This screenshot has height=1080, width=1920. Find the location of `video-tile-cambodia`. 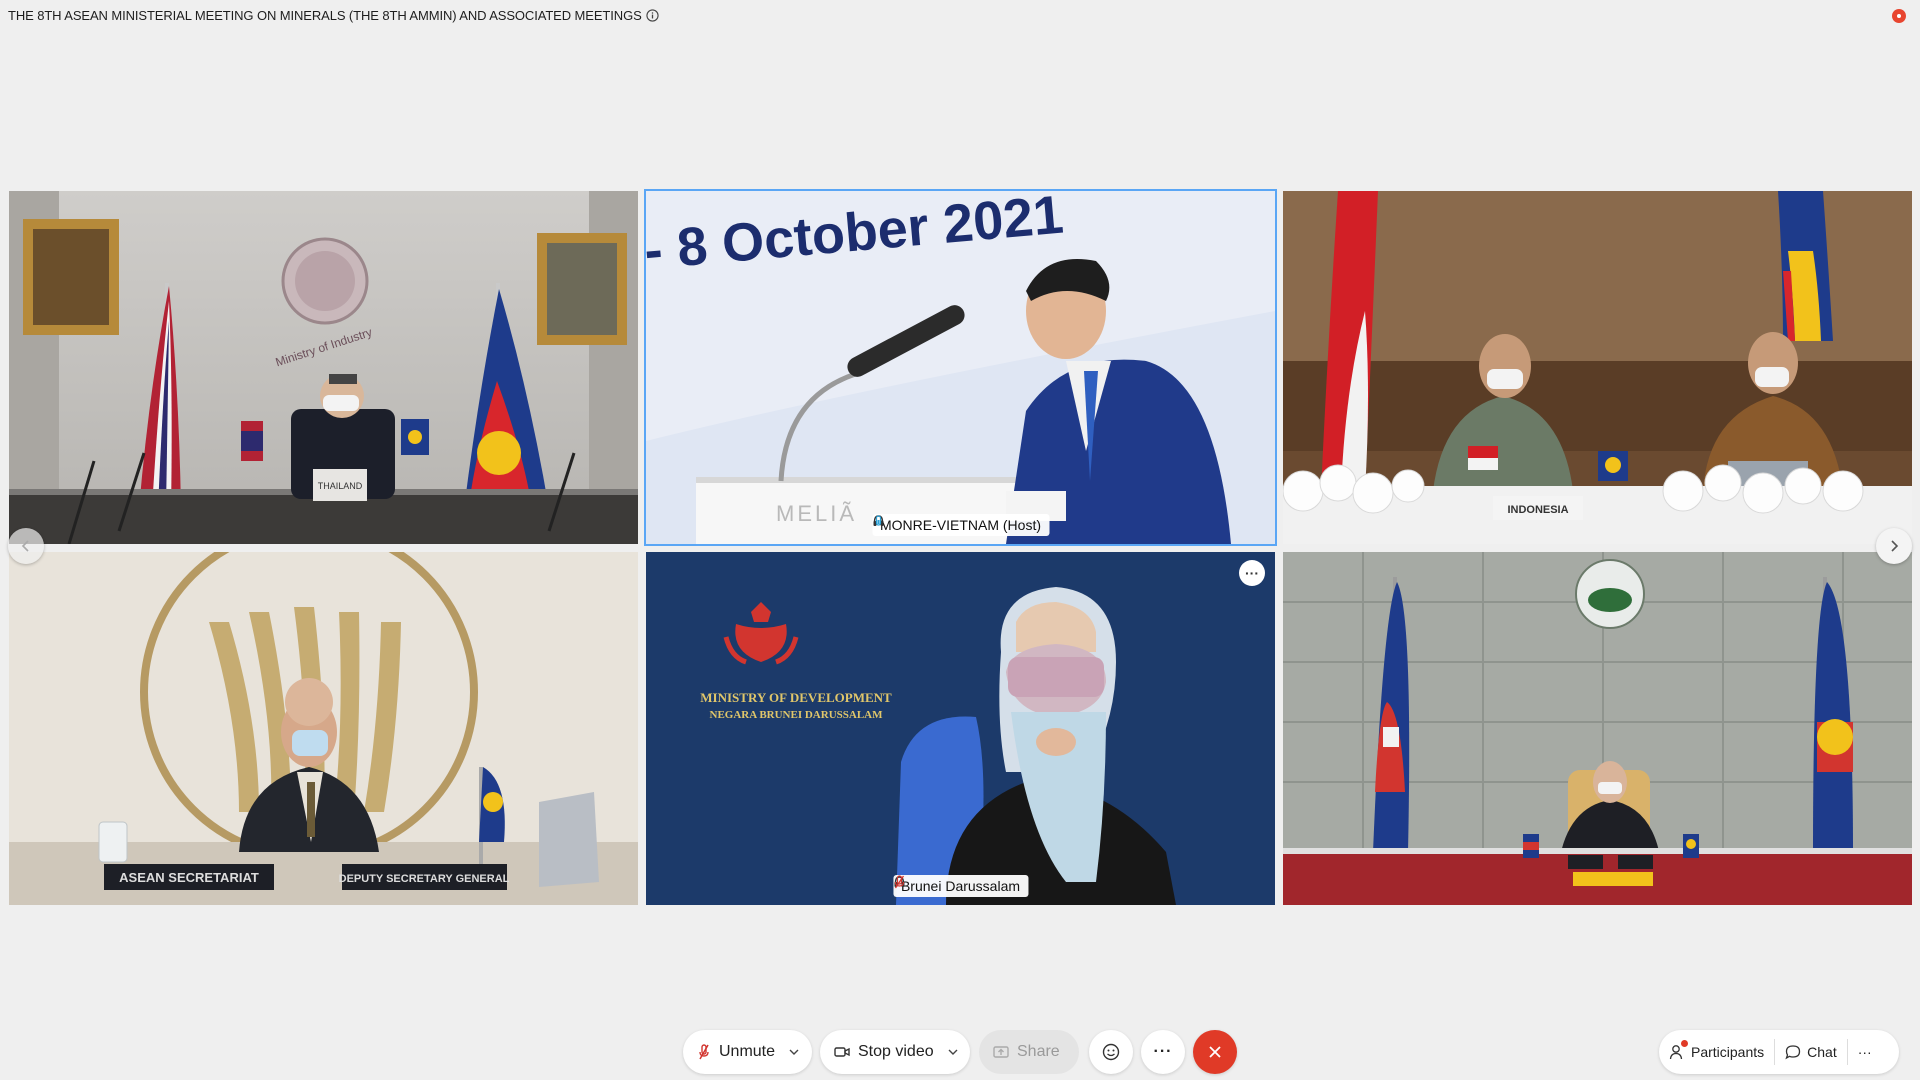

video-tile-cambodia is located at coordinates (1597, 728).